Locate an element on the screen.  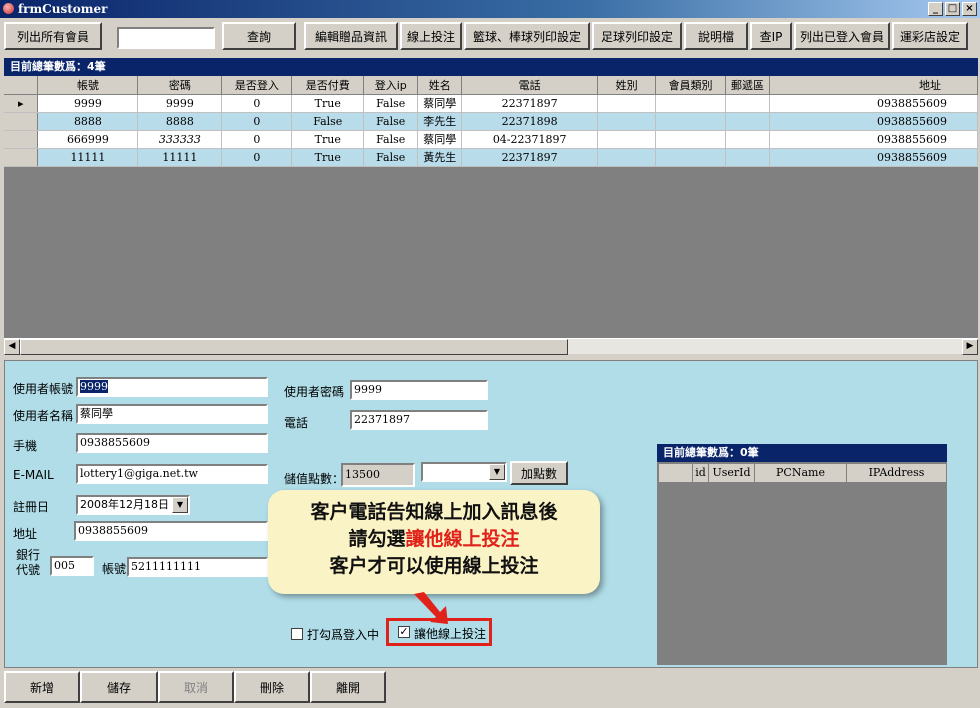
cancel-button: 取消 is located at coordinates (196, 687).